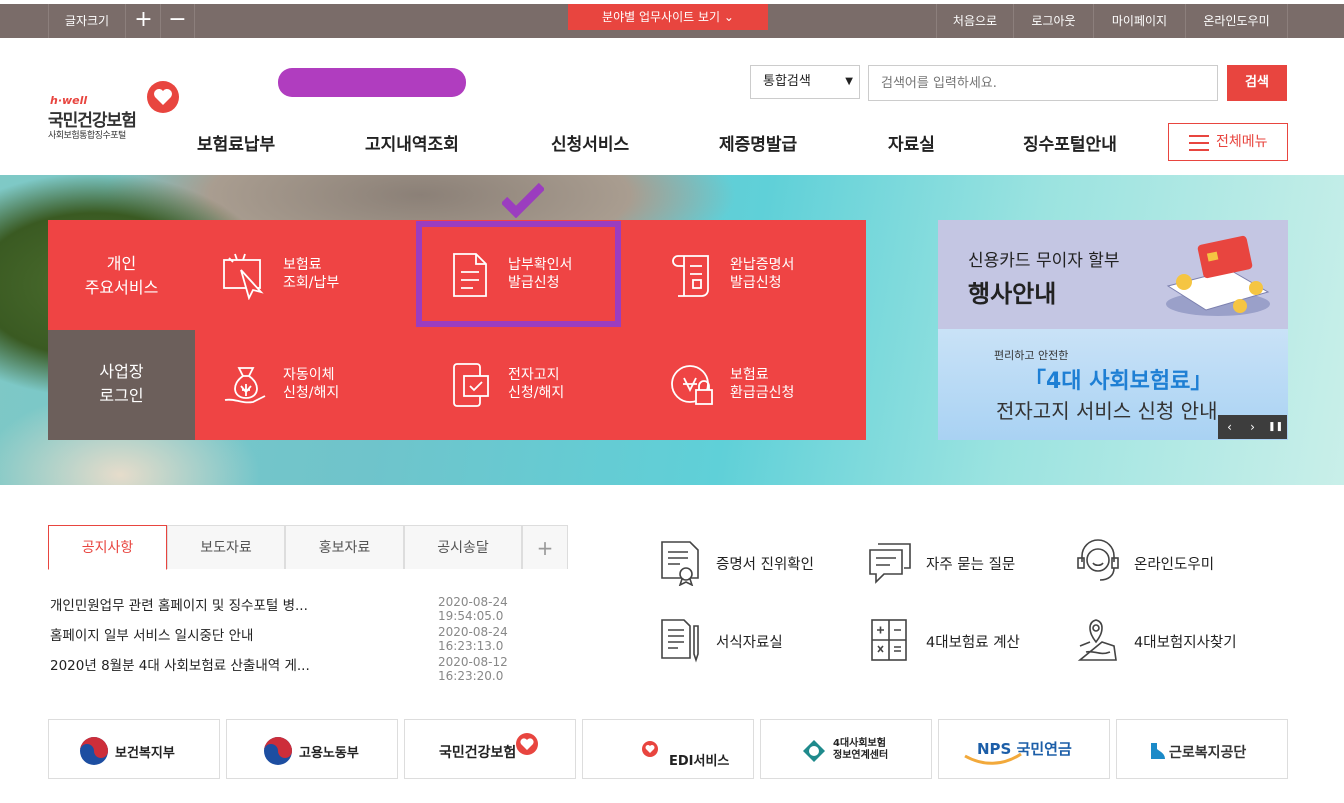  I want to click on news-date: 2020-08-12 16:23:20.0, so click(473, 669).